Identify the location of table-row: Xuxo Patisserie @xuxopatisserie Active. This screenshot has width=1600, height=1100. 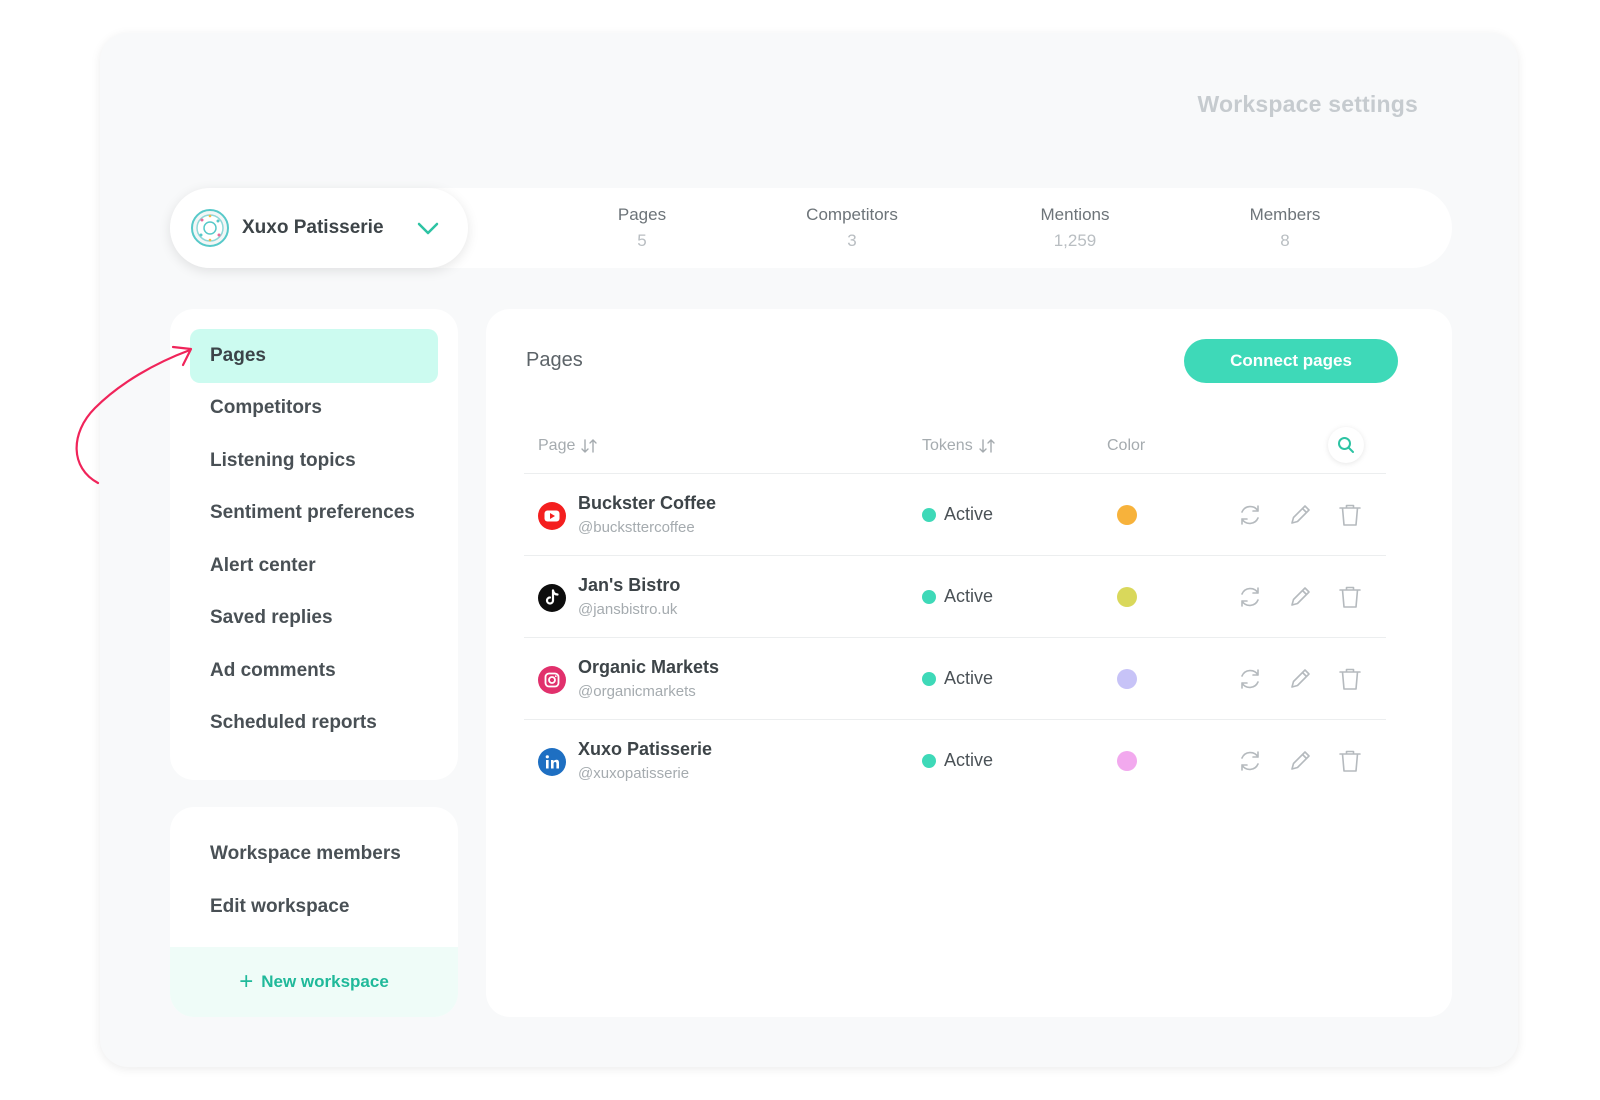
(955, 761).